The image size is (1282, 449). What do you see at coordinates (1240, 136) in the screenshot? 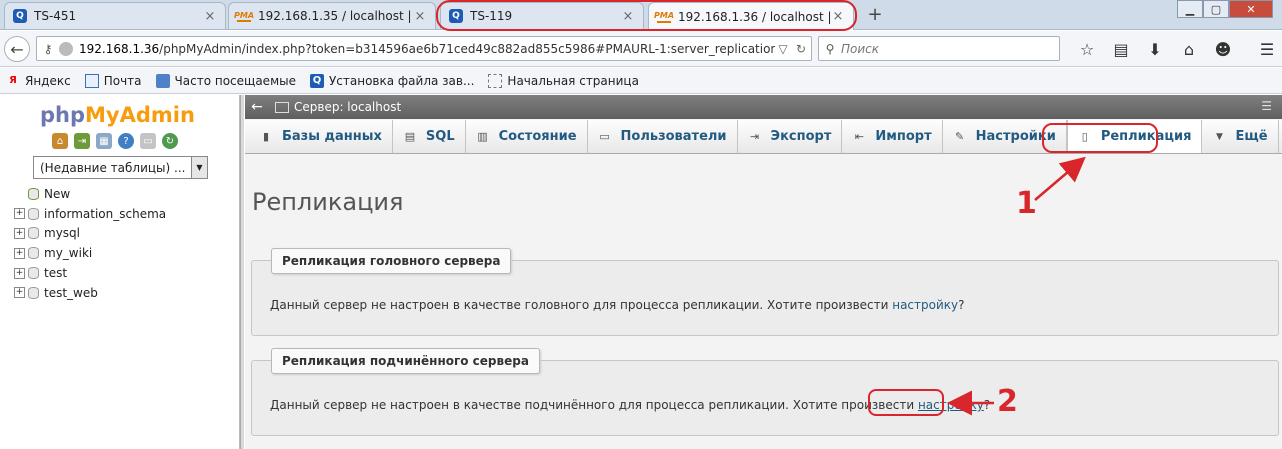
I see `tab-more: ▼ Ещё` at bounding box center [1240, 136].